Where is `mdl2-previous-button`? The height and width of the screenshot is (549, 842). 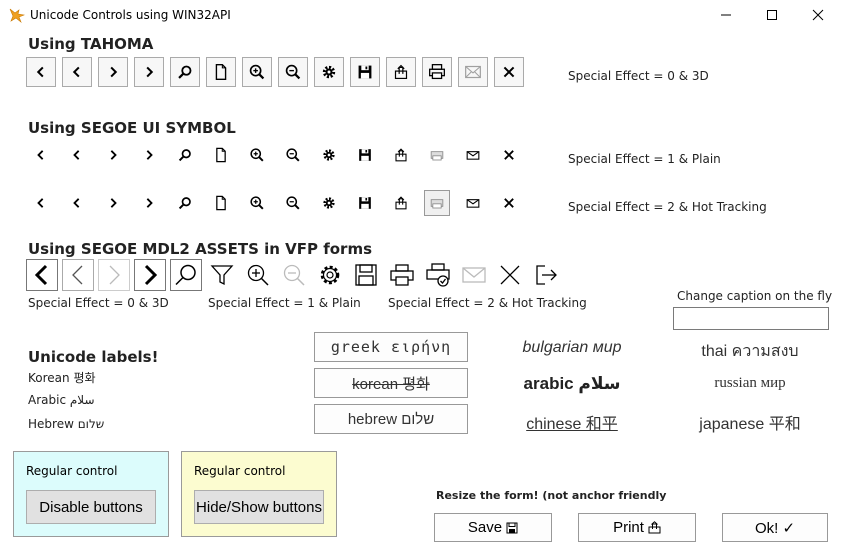 mdl2-previous-button is located at coordinates (42, 275).